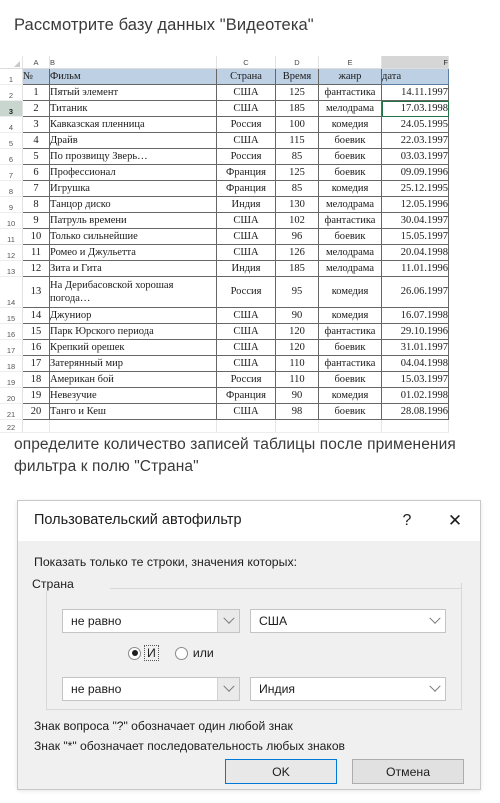  Describe the element at coordinates (281, 771) in the screenshot. I see `ok-button: OK` at that location.